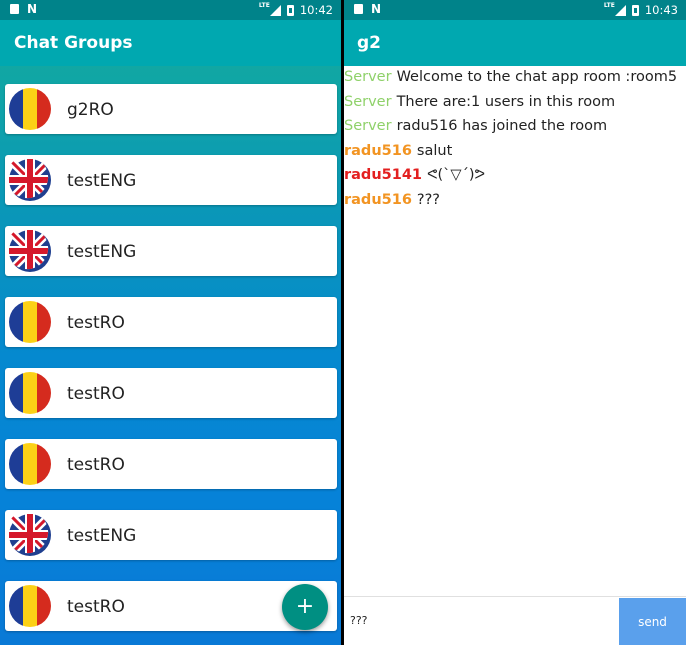  What do you see at coordinates (428, 199) in the screenshot?
I see `message-text: ???` at bounding box center [428, 199].